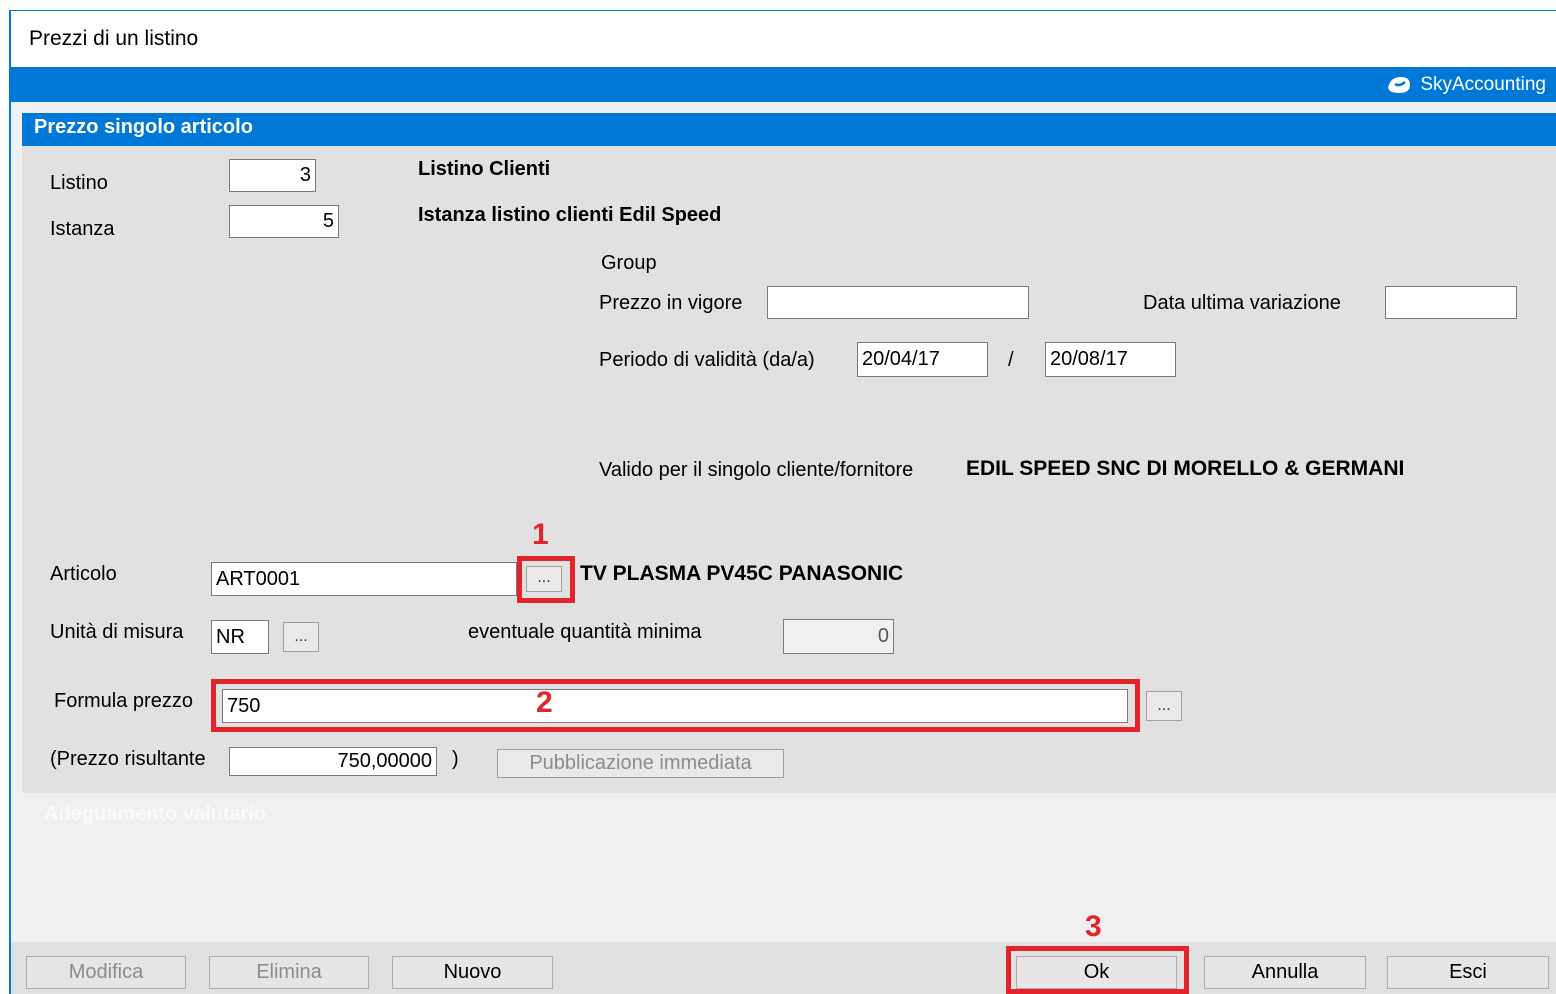  Describe the element at coordinates (783, 39) in the screenshot. I see `title-bar` at that location.